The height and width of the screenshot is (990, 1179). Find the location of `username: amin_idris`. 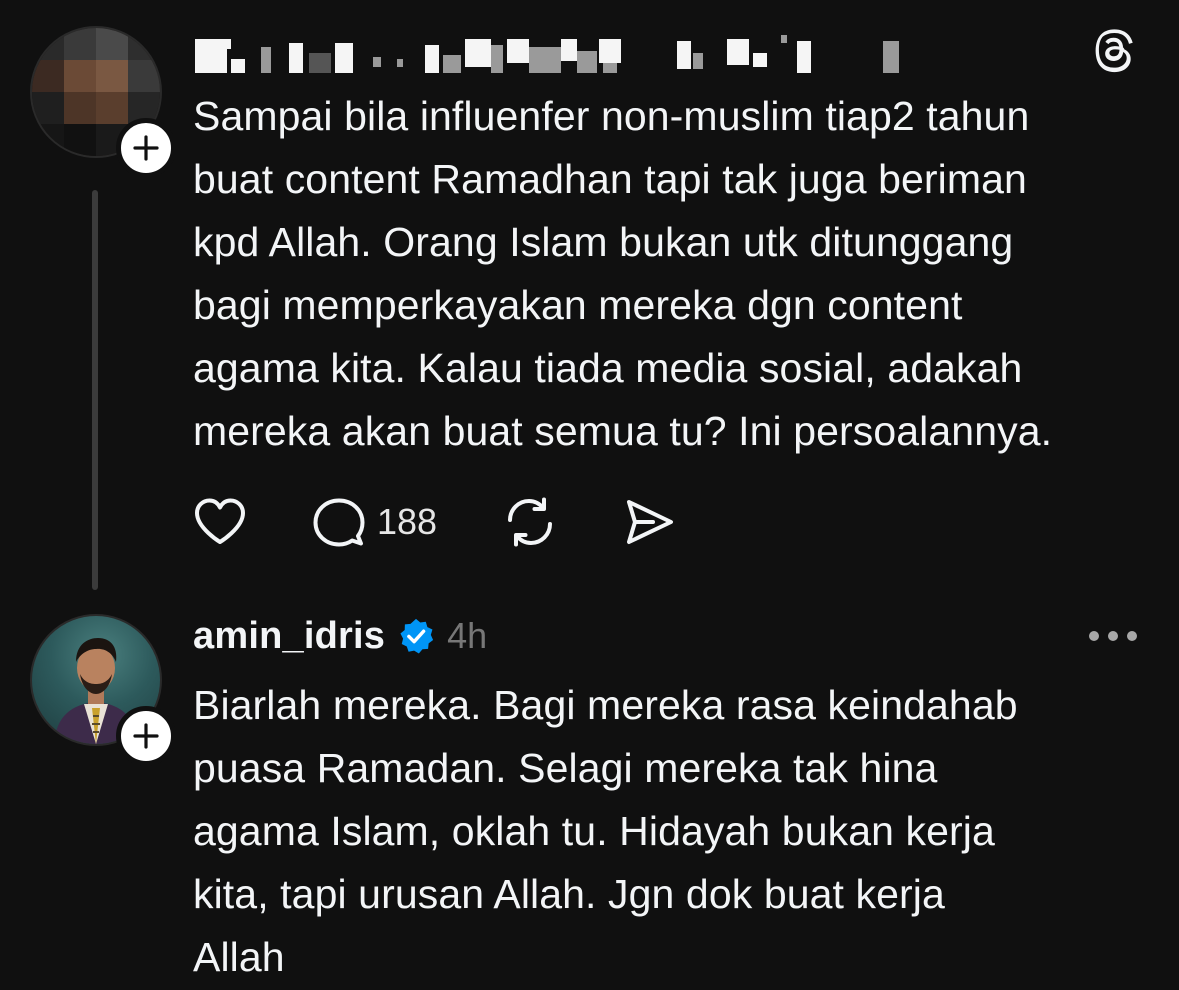

username: amin_idris is located at coordinates (289, 636).